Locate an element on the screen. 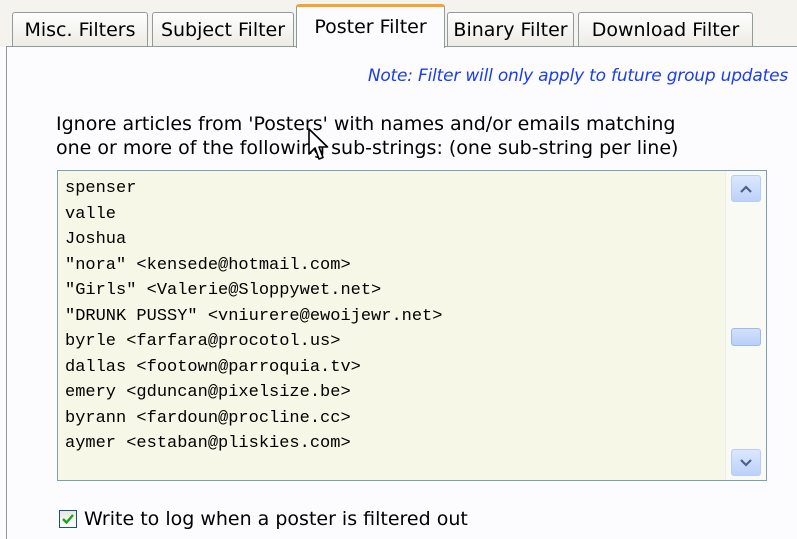 This screenshot has height=539, width=797. tab-poster-filter: Poster Filter is located at coordinates (370, 26).